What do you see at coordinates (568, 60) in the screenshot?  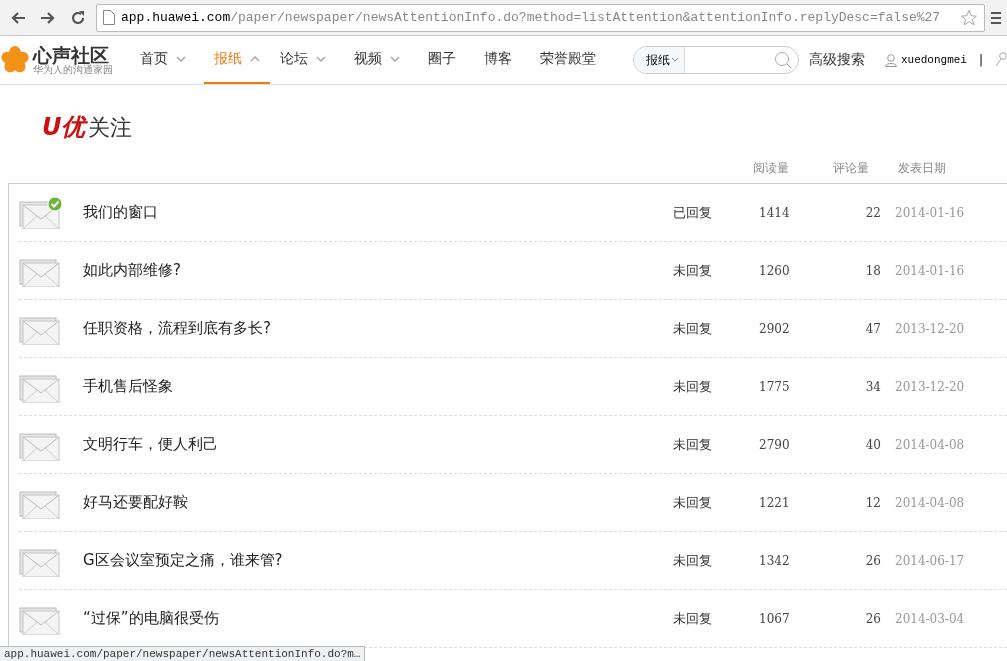 I see `nav-tab: 荣誉殿堂` at bounding box center [568, 60].